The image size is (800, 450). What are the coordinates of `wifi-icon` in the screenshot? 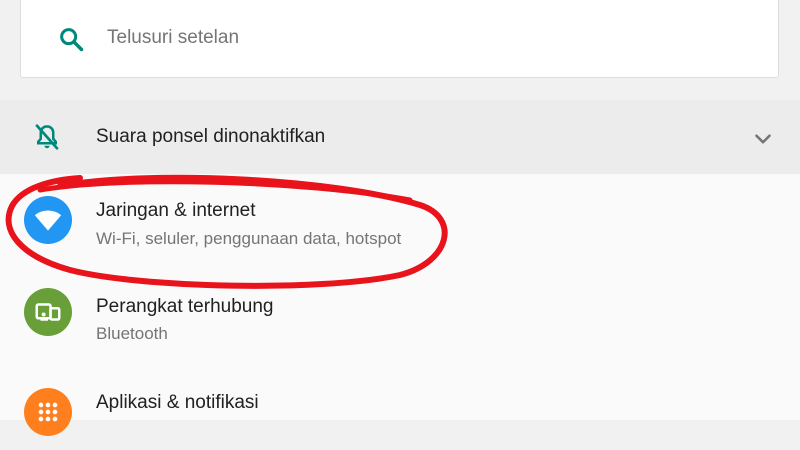 It's located at (48, 220).